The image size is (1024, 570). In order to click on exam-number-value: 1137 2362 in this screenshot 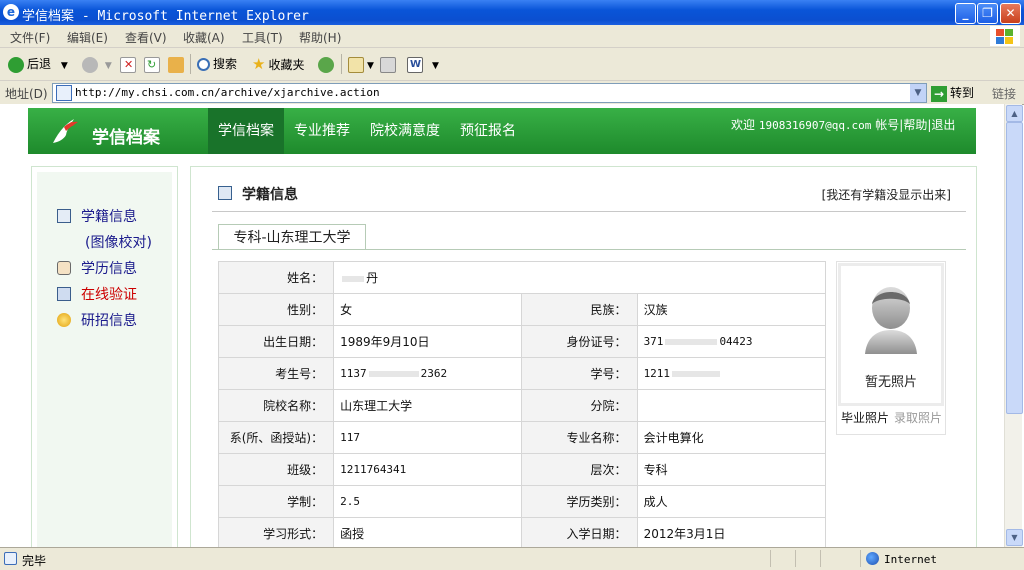, I will do `click(428, 373)`.